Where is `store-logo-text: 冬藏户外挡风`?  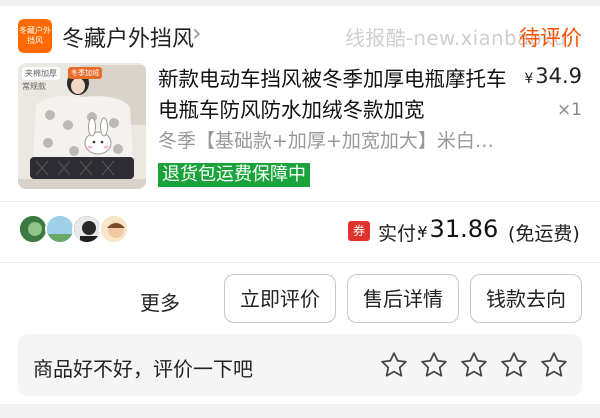 store-logo-text: 冬藏户外挡风 is located at coordinates (35, 35).